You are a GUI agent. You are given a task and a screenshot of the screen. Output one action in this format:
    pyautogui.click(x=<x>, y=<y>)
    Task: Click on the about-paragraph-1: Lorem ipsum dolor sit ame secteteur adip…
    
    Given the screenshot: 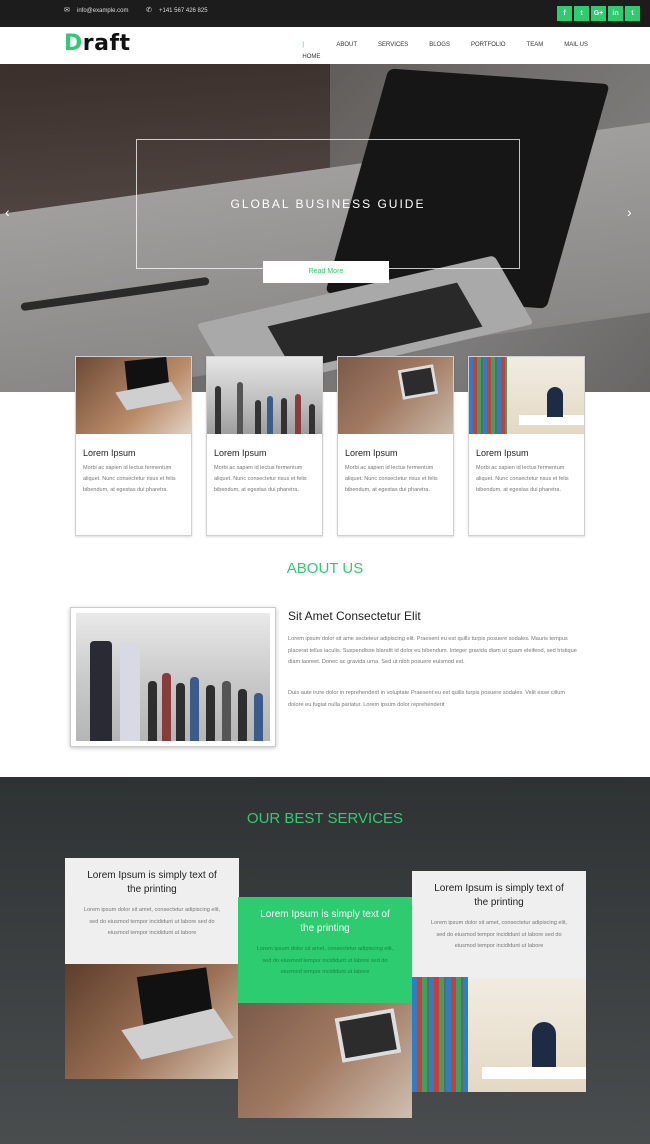 What is the action you would take?
    pyautogui.click(x=432, y=650)
    